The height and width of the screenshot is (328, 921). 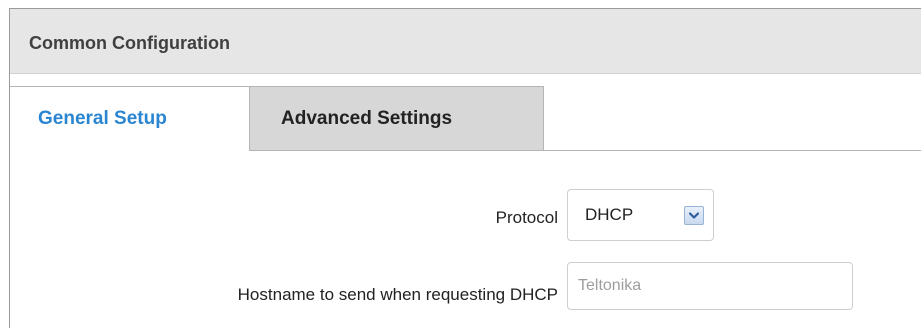 What do you see at coordinates (130, 118) in the screenshot?
I see `tab-general-setup: General Setup` at bounding box center [130, 118].